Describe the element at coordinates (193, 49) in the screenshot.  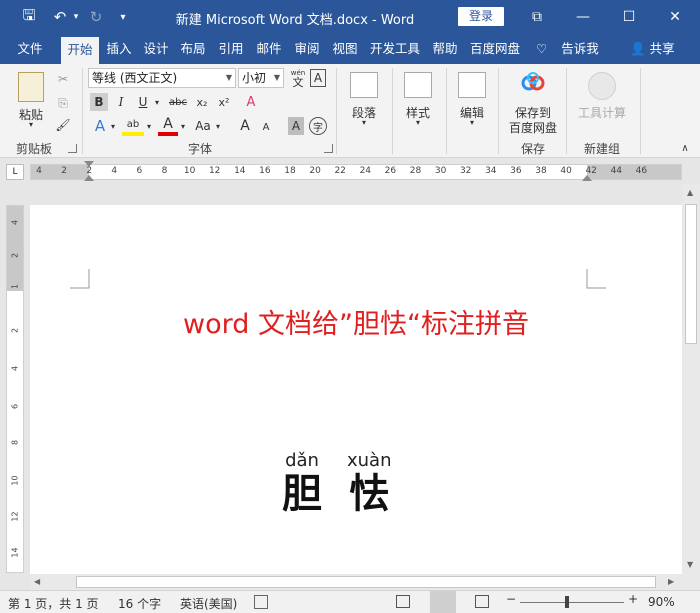
I see `tab-layout: 布局` at that location.